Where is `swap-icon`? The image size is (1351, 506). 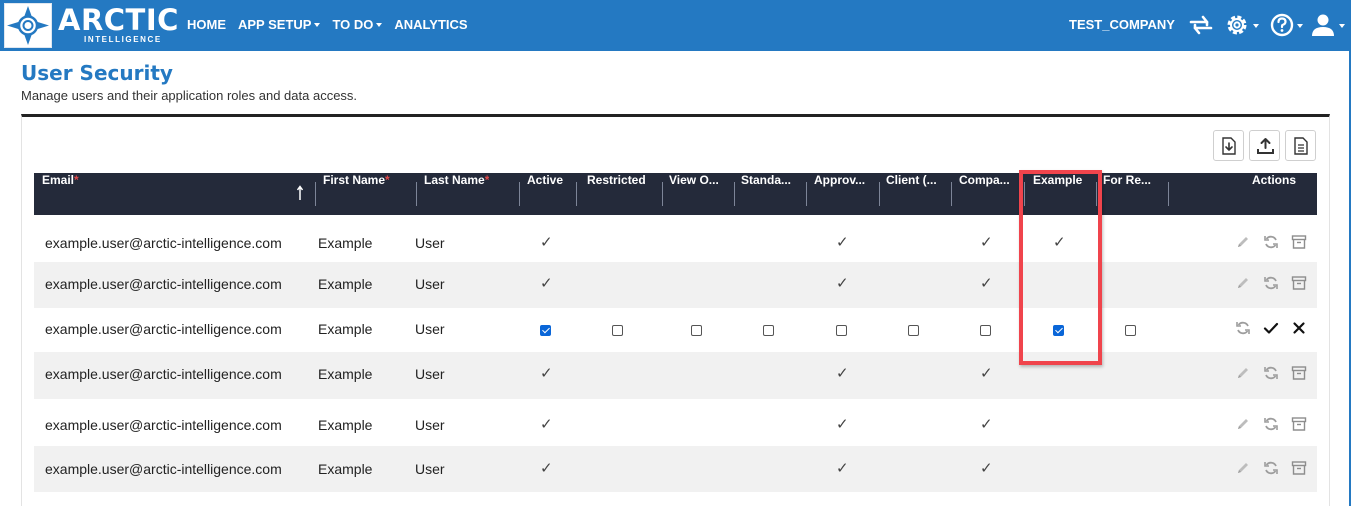 swap-icon is located at coordinates (1201, 25).